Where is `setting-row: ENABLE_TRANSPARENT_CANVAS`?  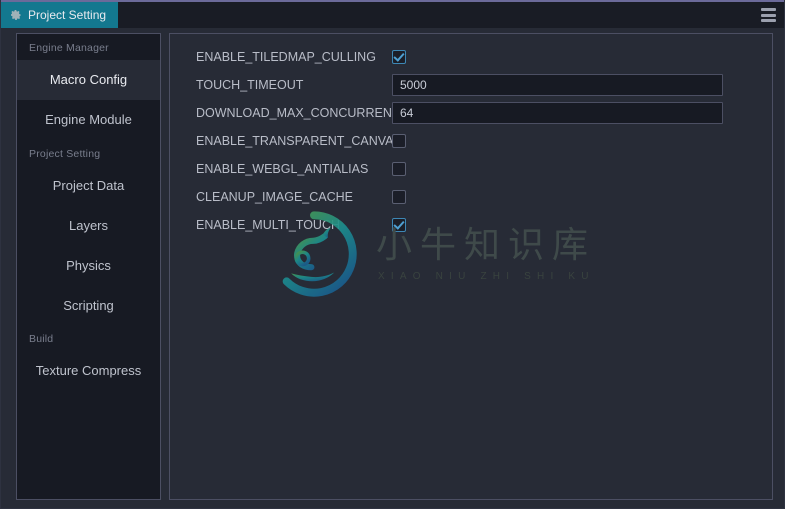 setting-row: ENABLE_TRANSPARENT_CANVAS is located at coordinates (471, 141).